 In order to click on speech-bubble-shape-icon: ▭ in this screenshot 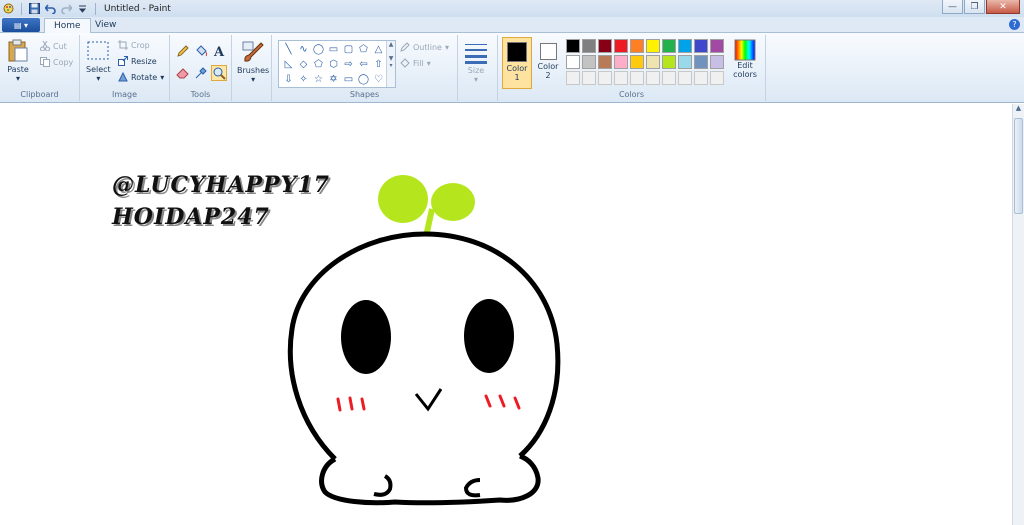, I will do `click(348, 79)`.